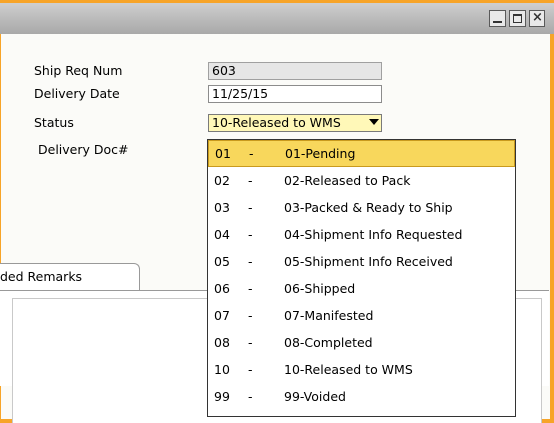 This screenshot has height=423, width=554. What do you see at coordinates (276, 122) in the screenshot?
I see `status-select-value: 10-Released to WMS` at bounding box center [276, 122].